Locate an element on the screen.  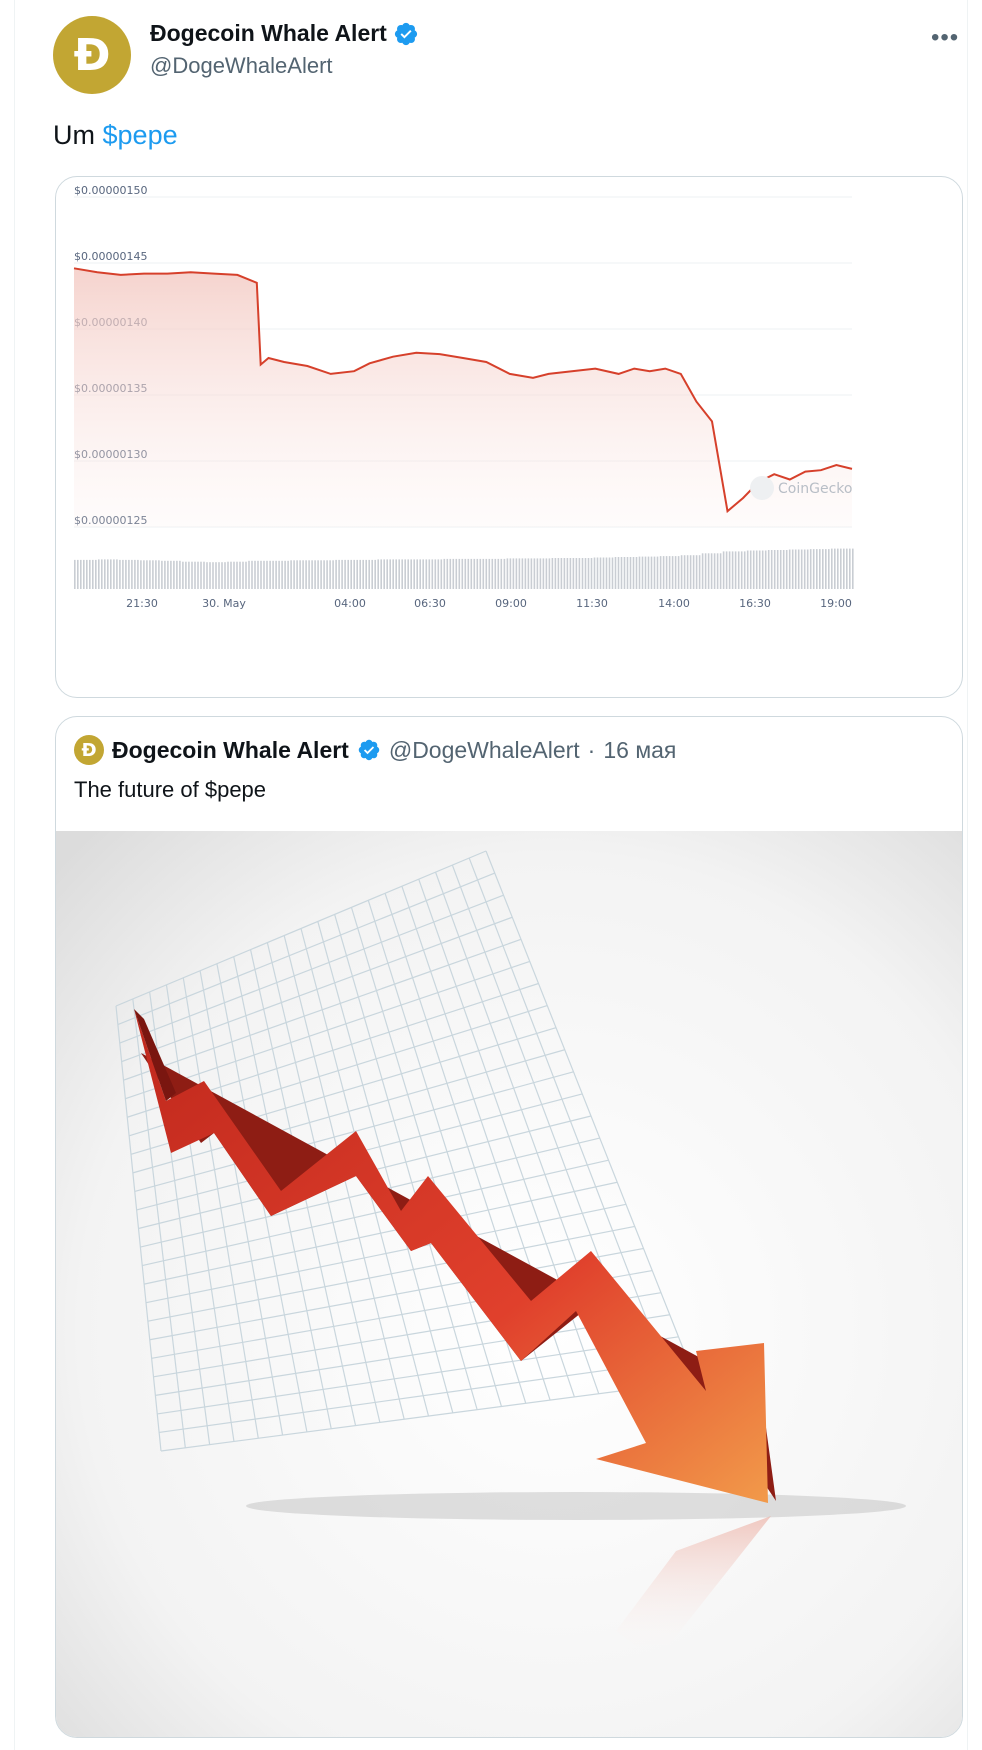
cashtag-link: $pepe is located at coordinates (140, 135).